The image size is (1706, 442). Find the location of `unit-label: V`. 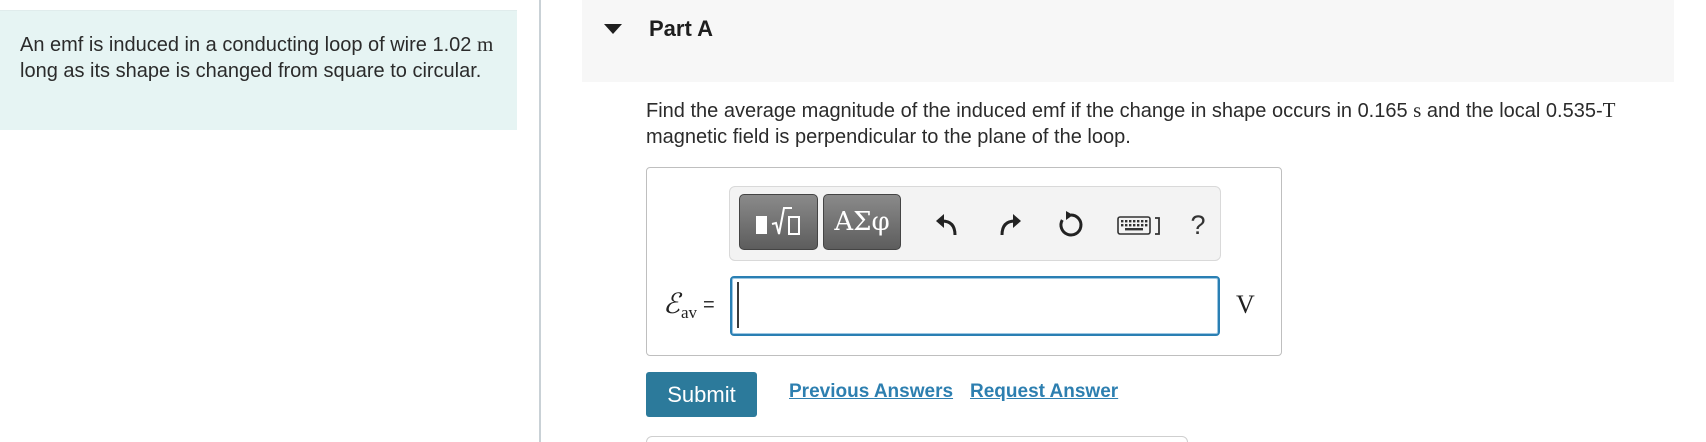

unit-label: V is located at coordinates (1245, 304).